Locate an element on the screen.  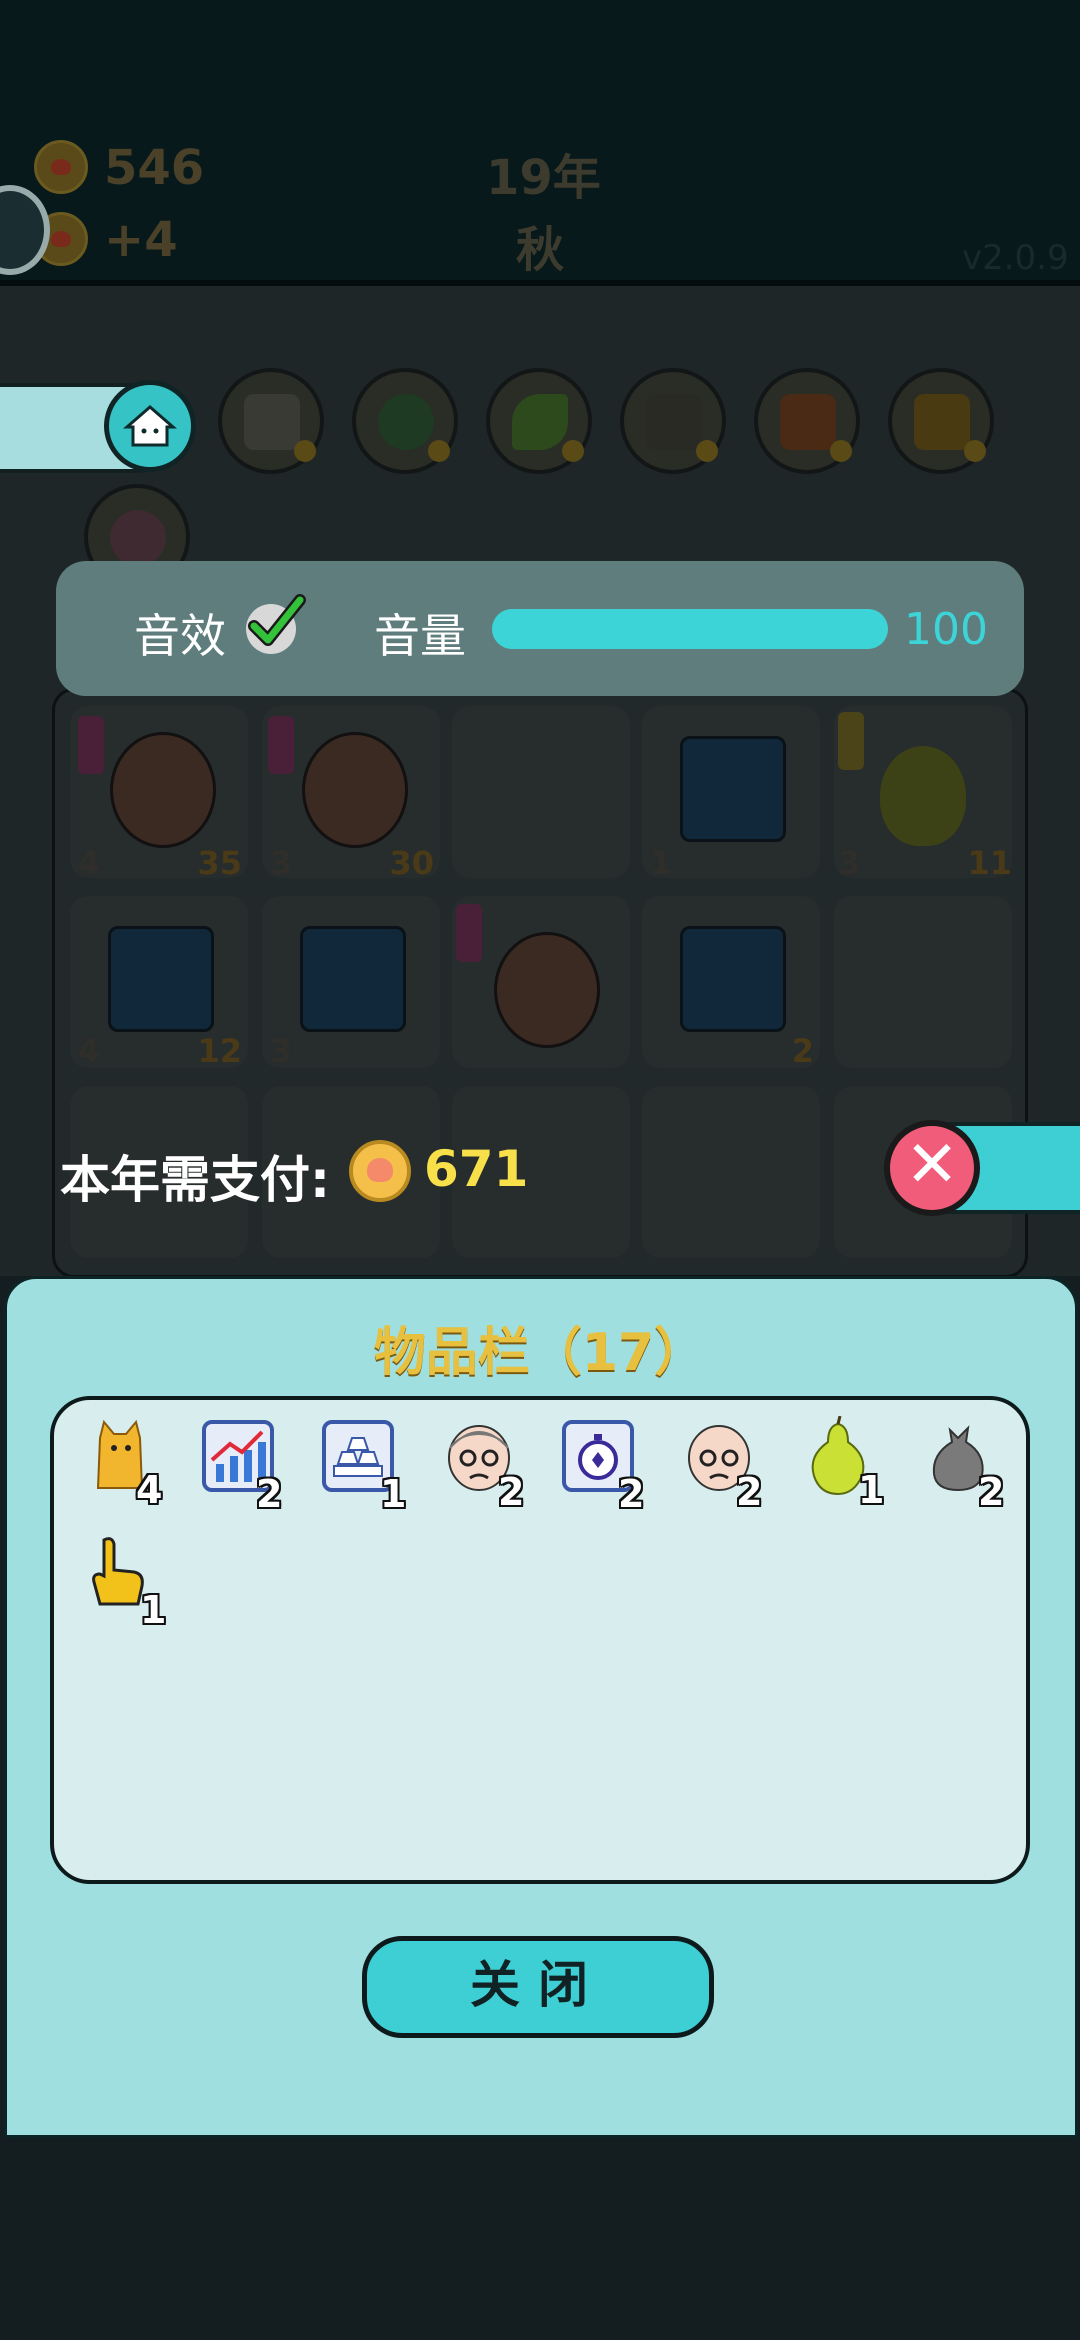
inventory-item-growth-chart: 2 is located at coordinates (242, 1468).